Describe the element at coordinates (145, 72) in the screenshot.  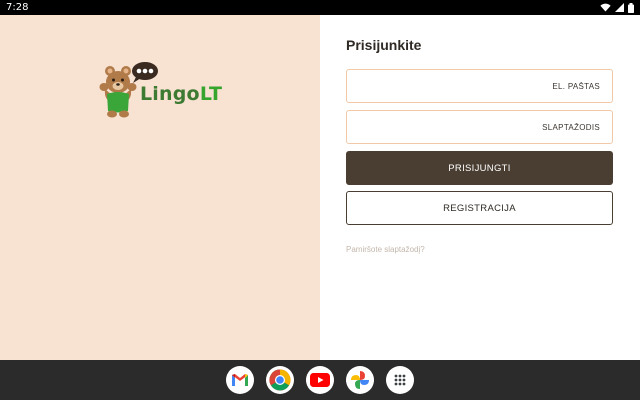
I see `speech-bubble-icon` at that location.